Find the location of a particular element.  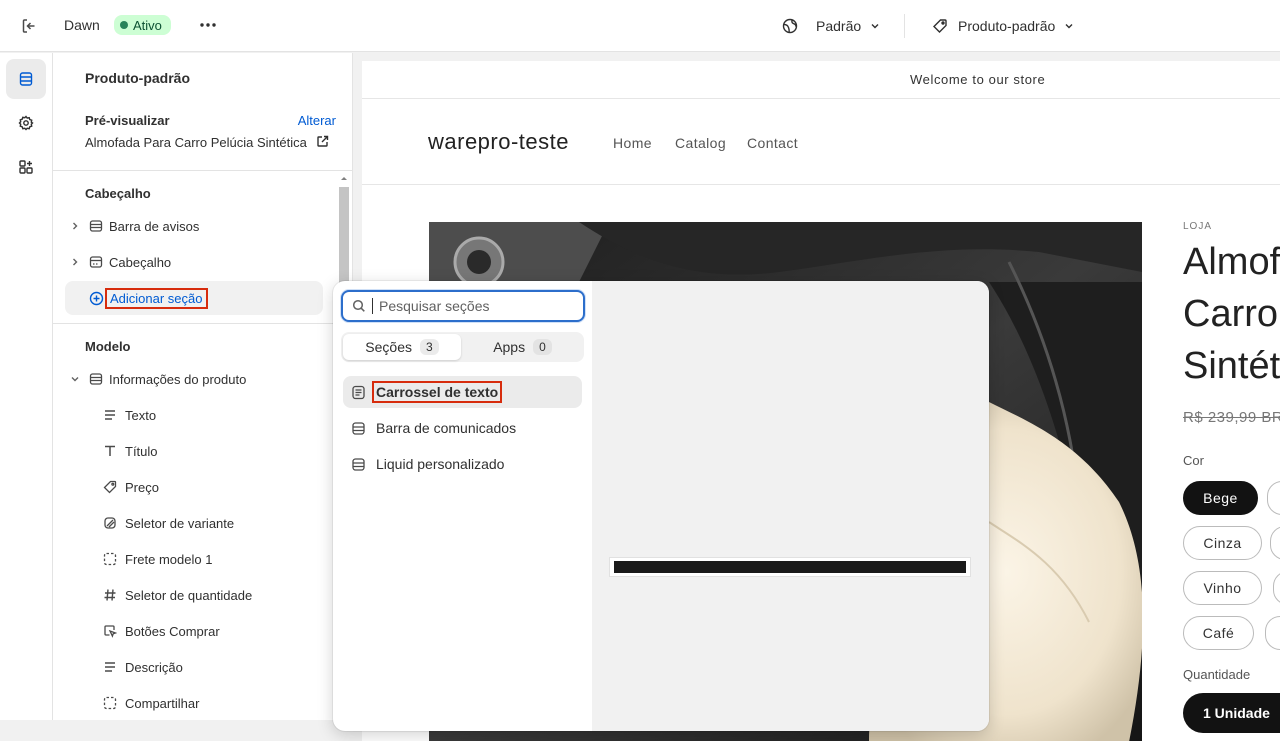

announcement-text: Welcome to our store is located at coordinates (978, 79).